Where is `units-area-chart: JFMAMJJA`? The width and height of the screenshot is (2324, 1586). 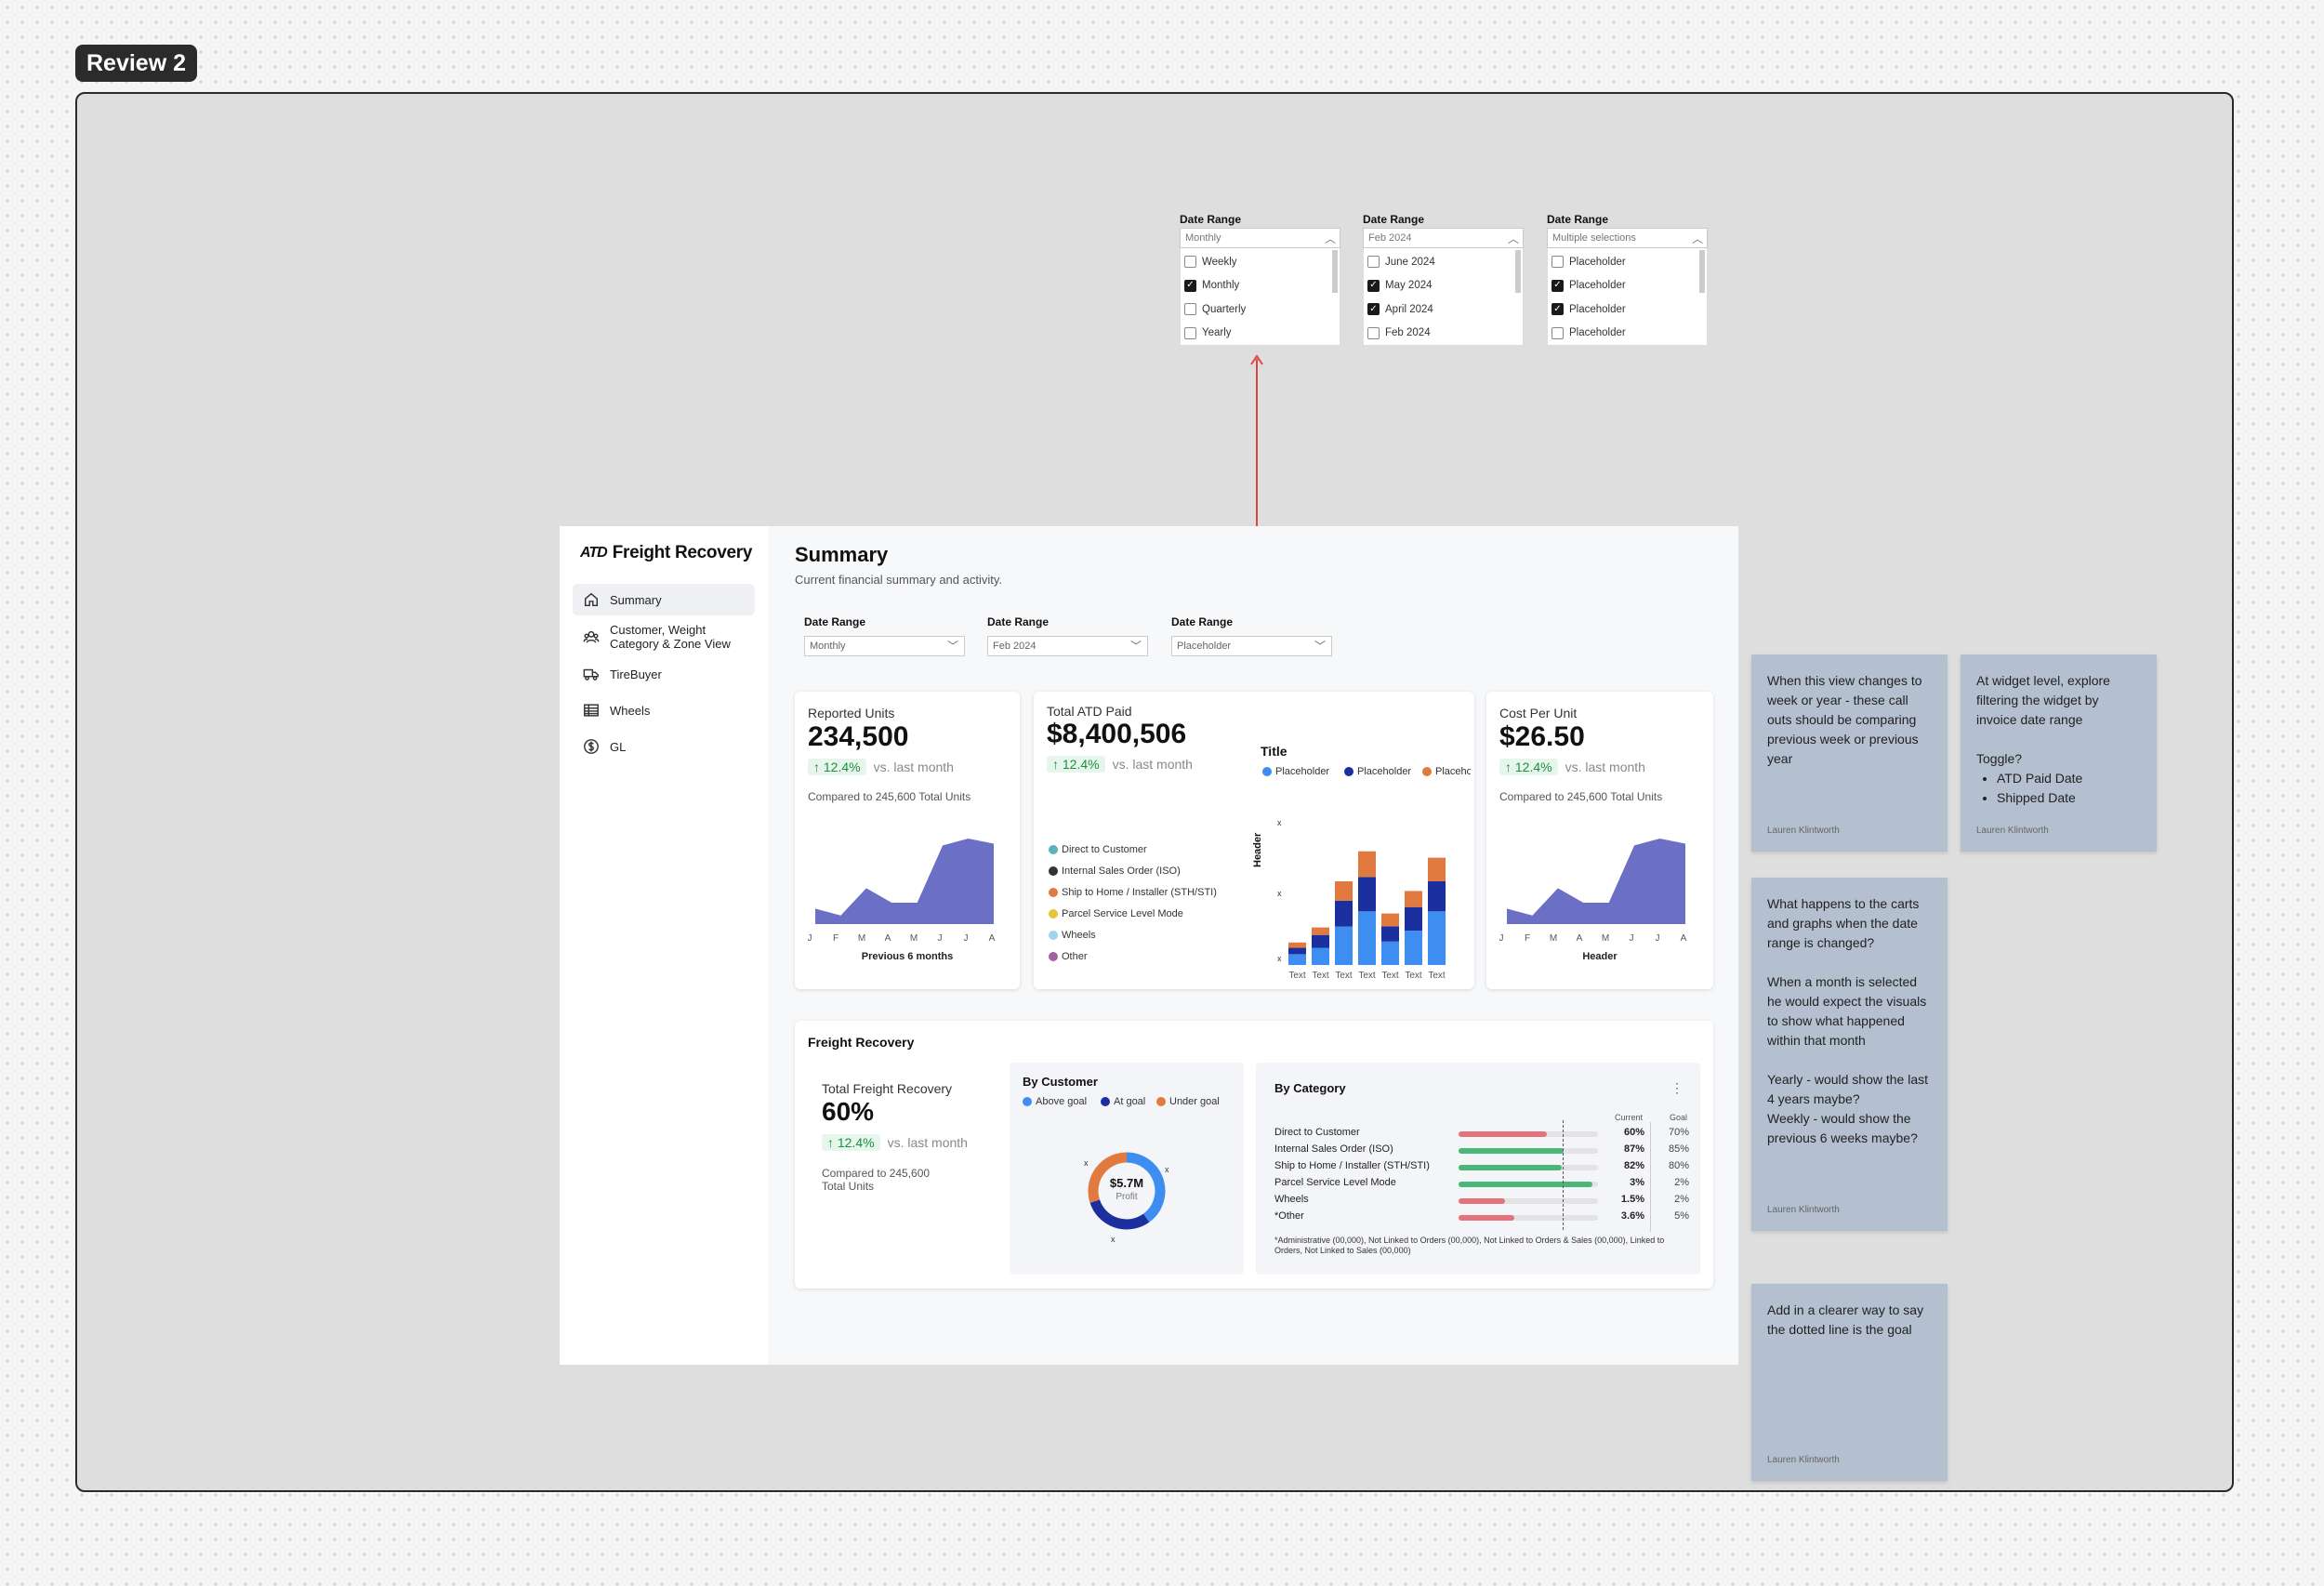
units-area-chart: JFMAMJJA is located at coordinates (902, 891).